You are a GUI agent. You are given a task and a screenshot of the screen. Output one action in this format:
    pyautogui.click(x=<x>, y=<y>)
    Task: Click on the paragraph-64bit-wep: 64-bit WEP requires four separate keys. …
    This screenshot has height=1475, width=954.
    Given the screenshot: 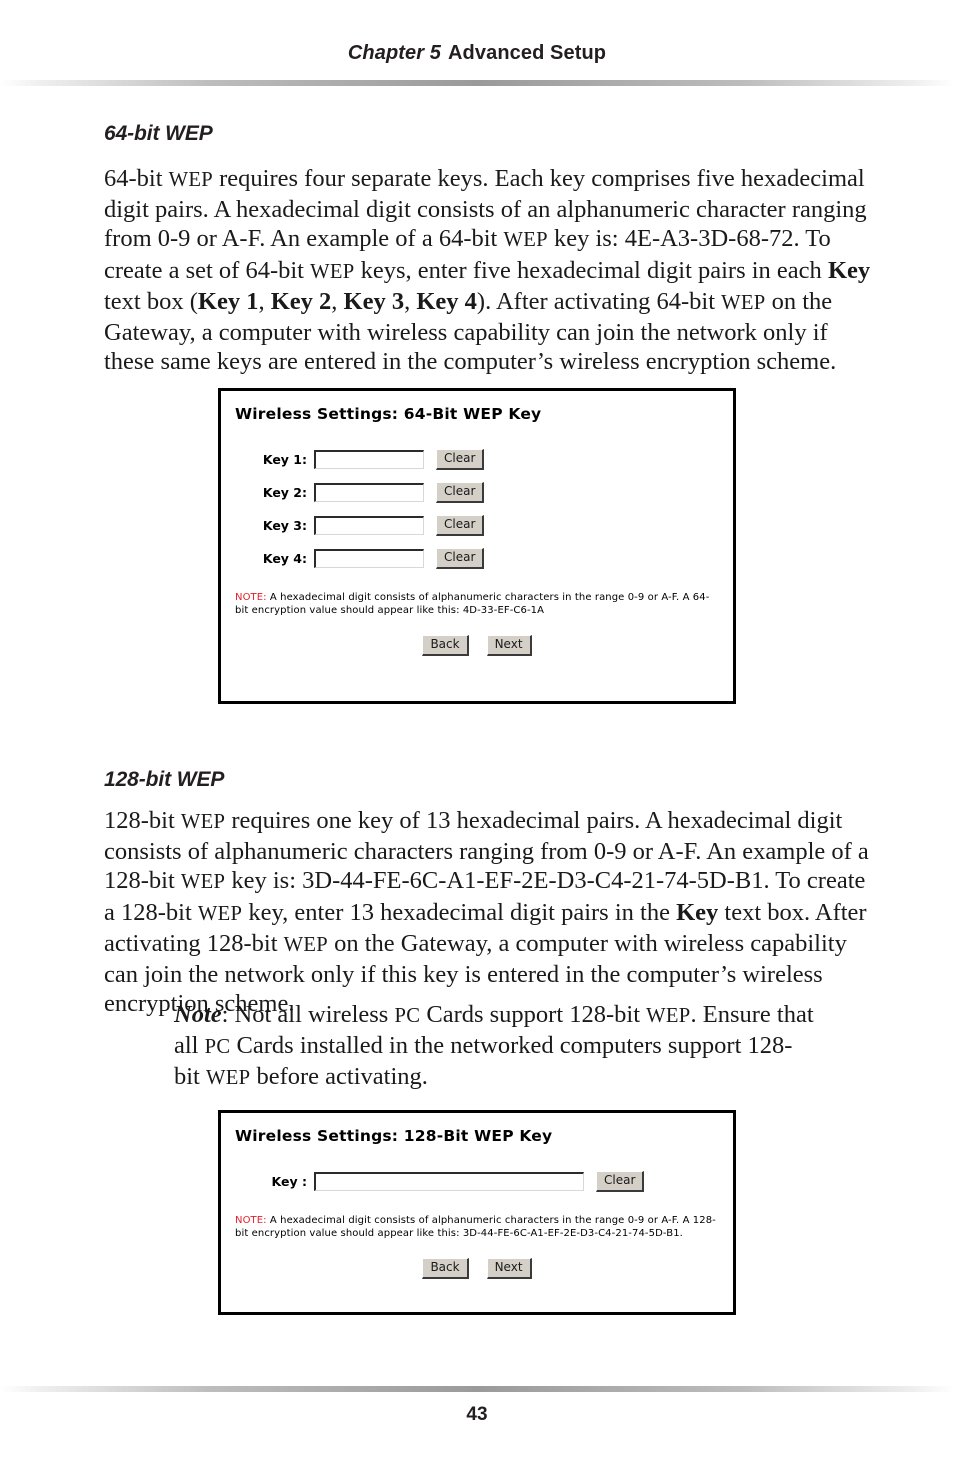 What is the action you would take?
    pyautogui.click(x=487, y=270)
    